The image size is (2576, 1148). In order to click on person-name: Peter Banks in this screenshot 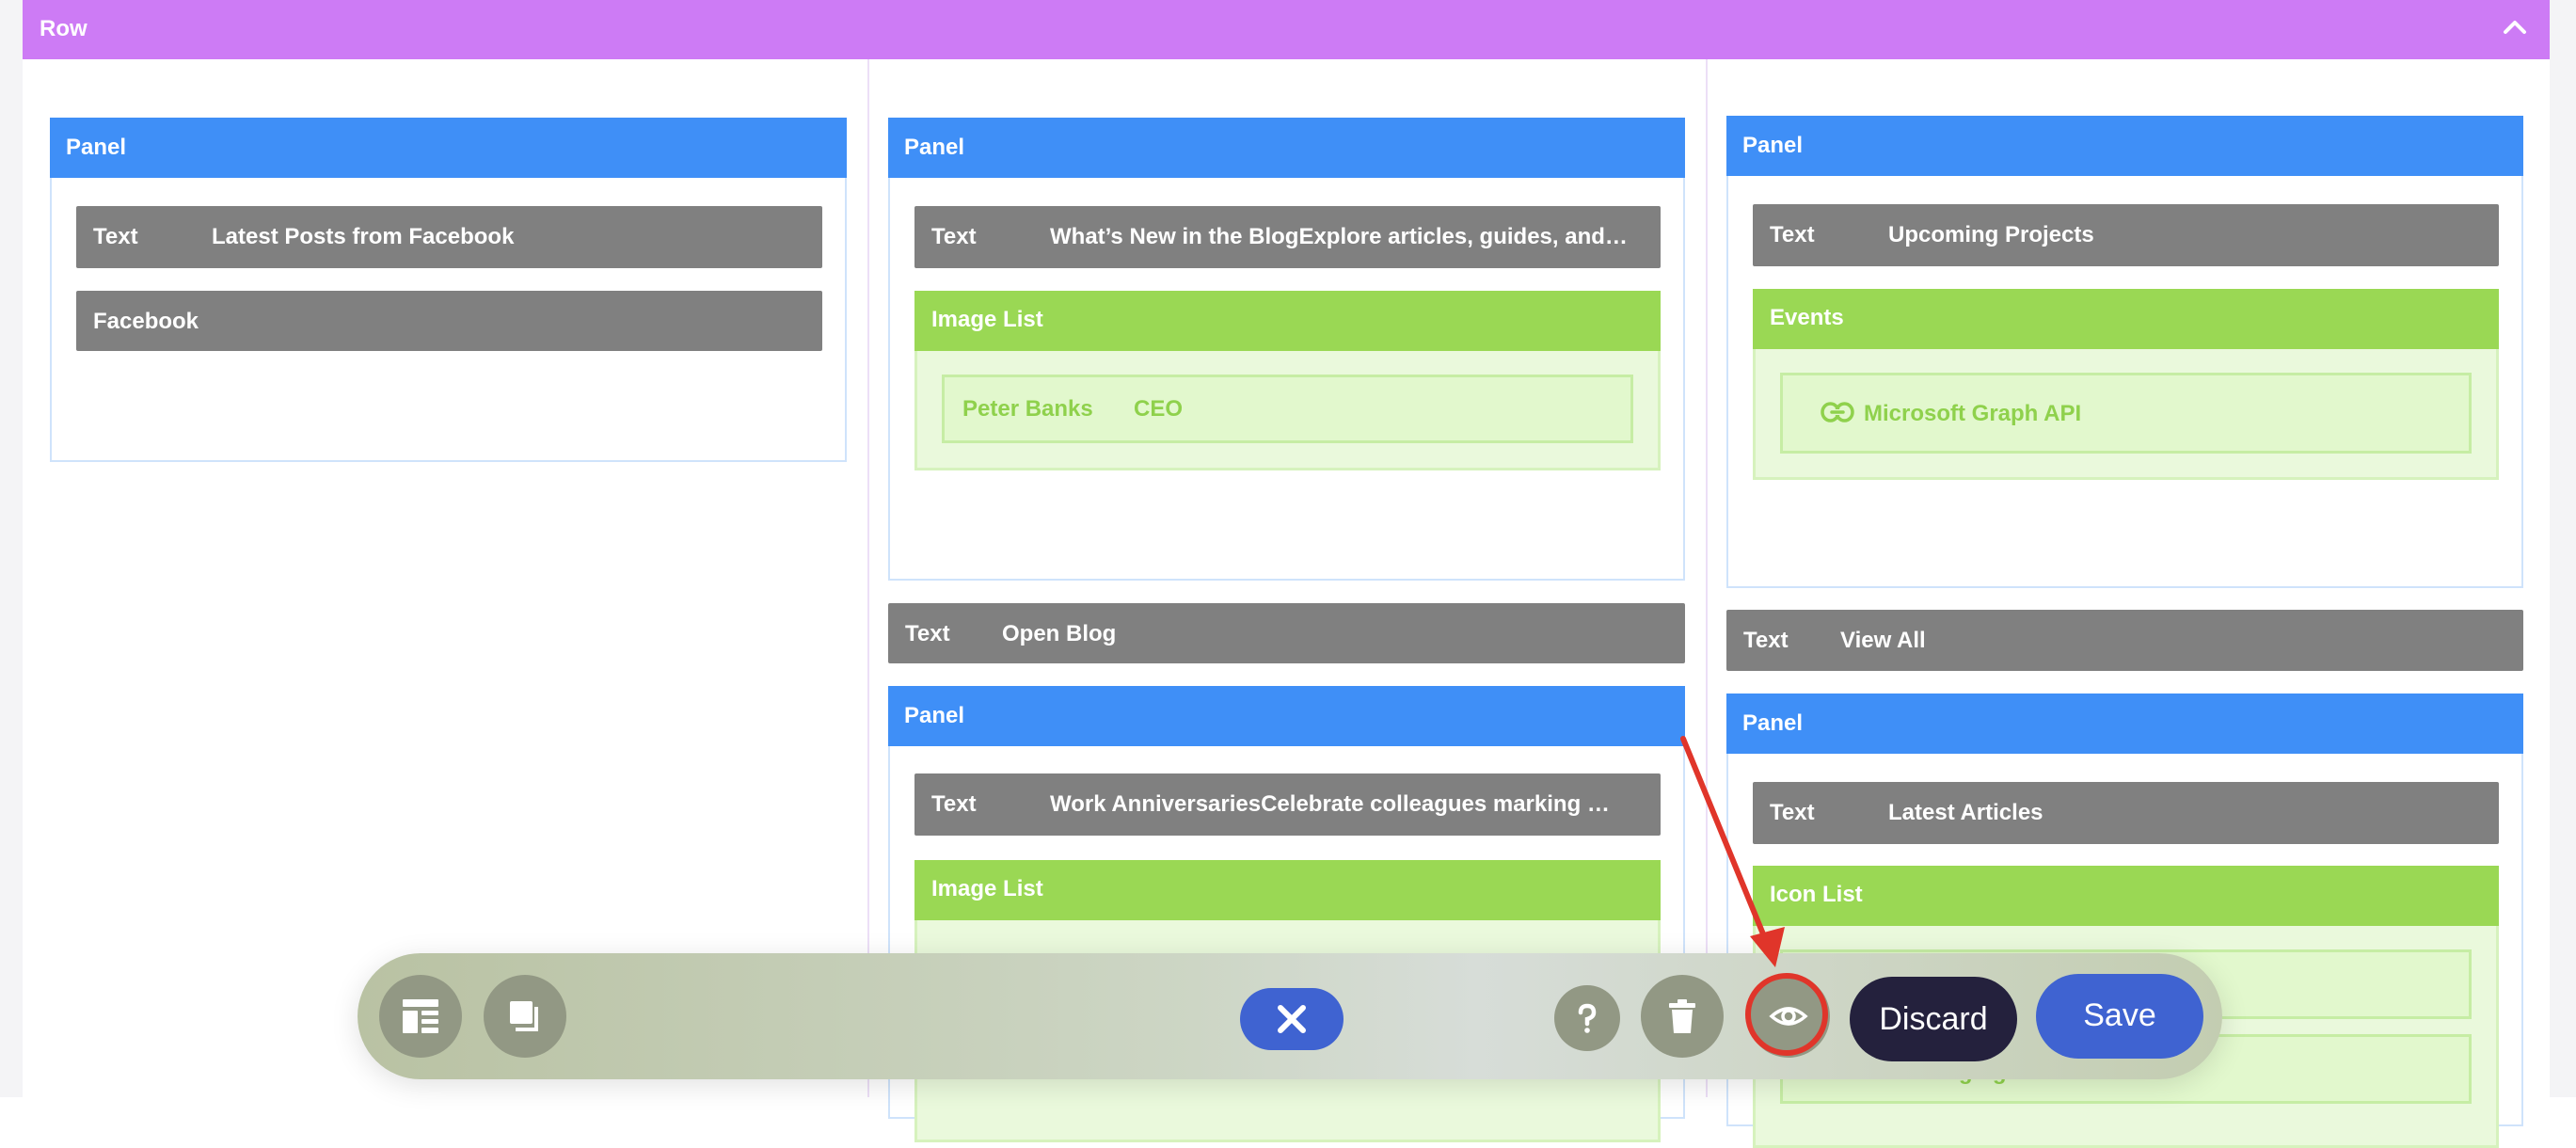, I will do `click(1028, 409)`.